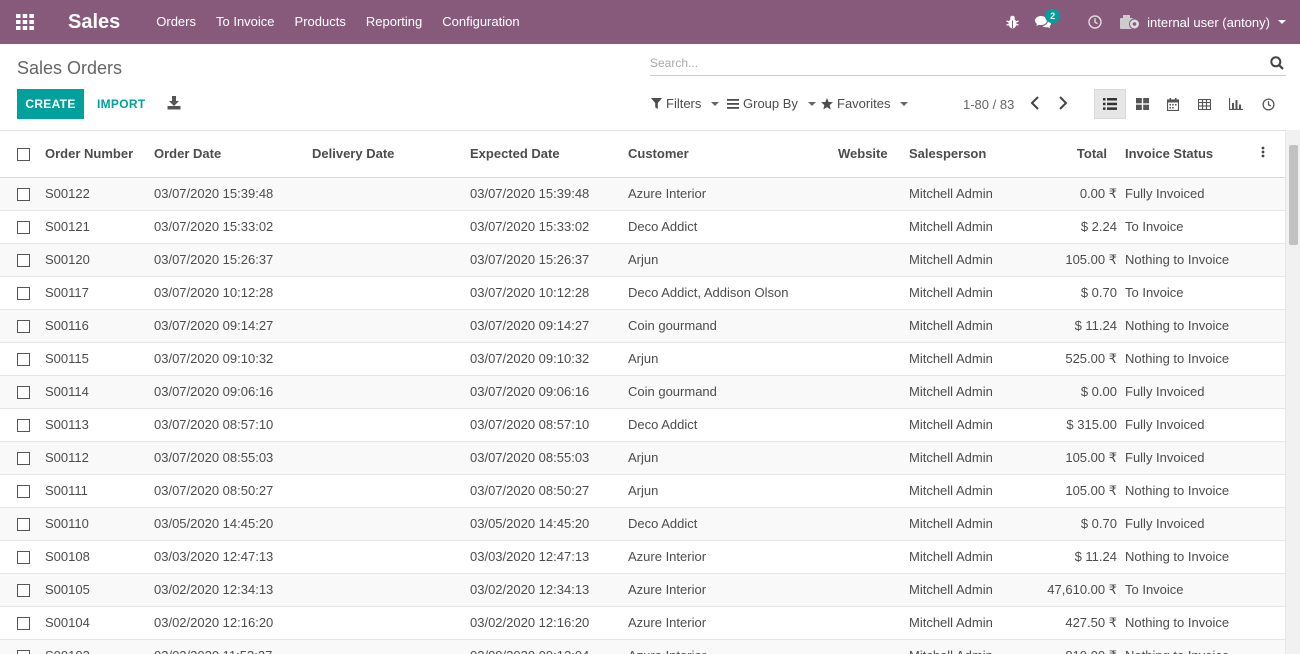 This screenshot has width=1300, height=654. Describe the element at coordinates (771, 103) in the screenshot. I see `group-by-button: Group By` at that location.